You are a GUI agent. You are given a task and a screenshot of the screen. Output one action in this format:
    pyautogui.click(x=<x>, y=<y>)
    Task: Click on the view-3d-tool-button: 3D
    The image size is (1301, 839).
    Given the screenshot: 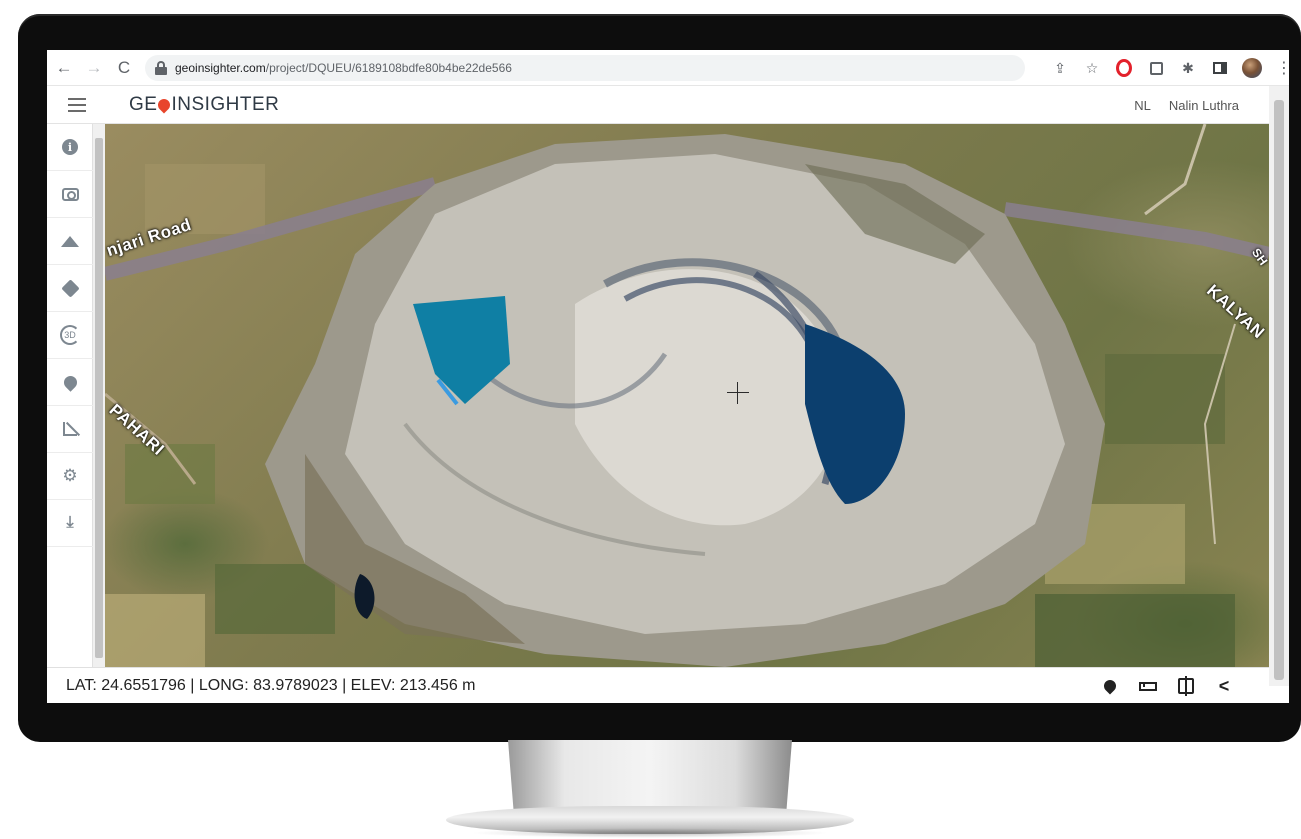 What is the action you would take?
    pyautogui.click(x=70, y=335)
    